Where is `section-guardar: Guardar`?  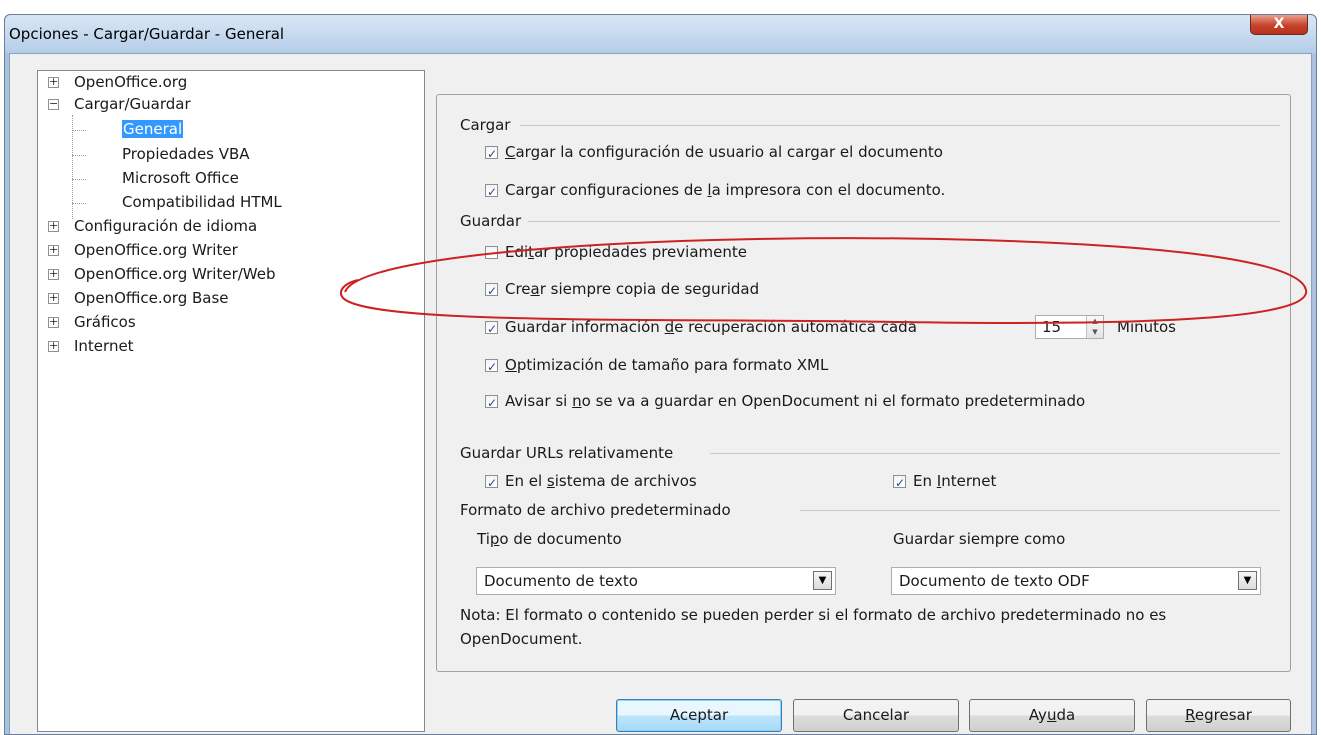
section-guardar: Guardar is located at coordinates (870, 221).